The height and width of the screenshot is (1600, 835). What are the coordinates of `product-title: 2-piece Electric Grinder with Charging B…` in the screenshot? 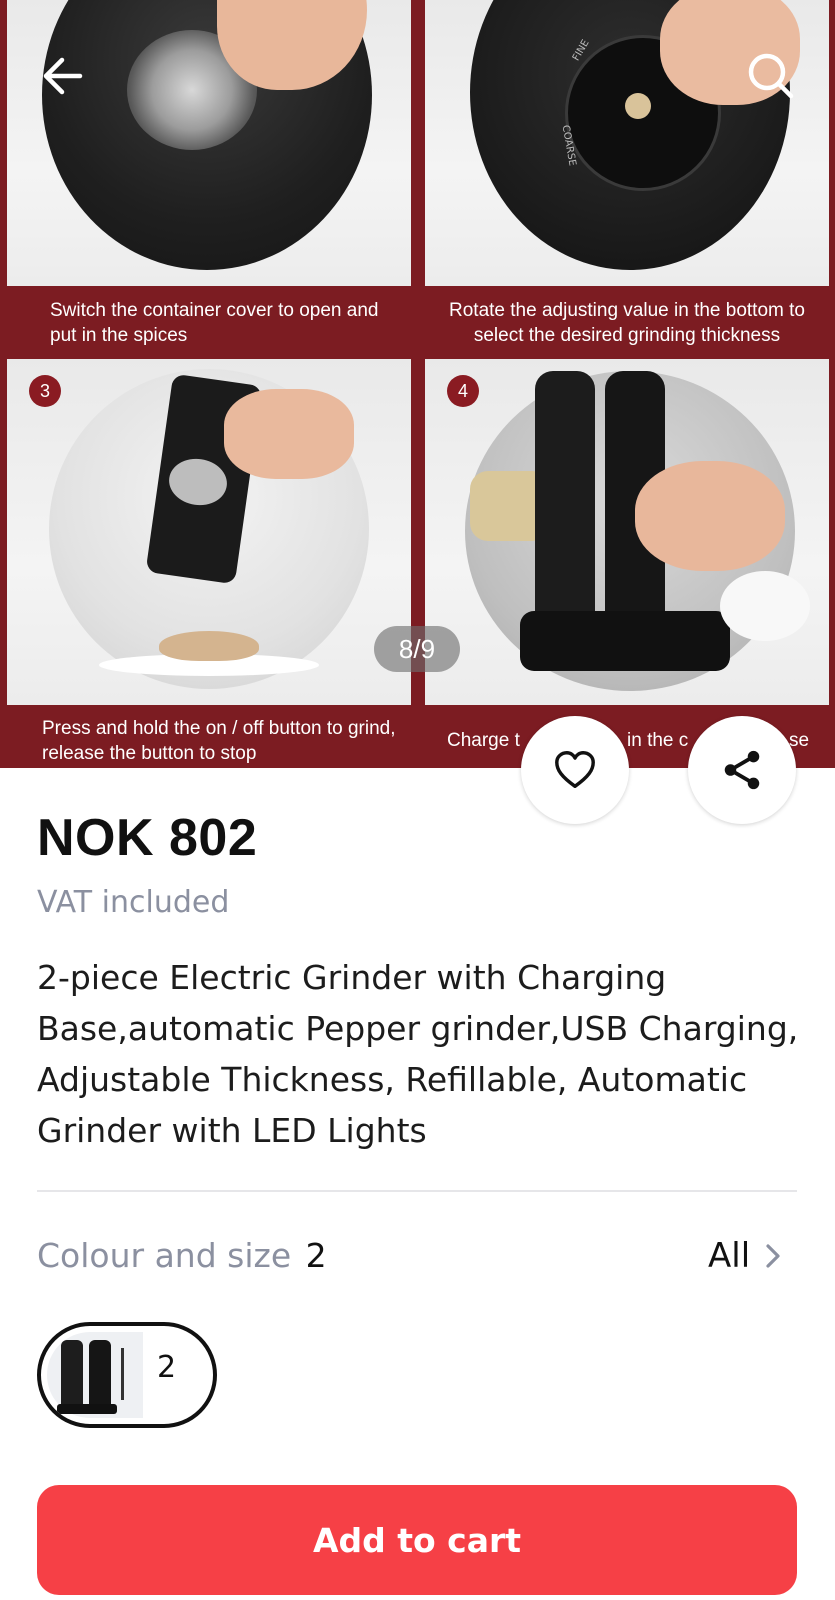 It's located at (418, 1054).